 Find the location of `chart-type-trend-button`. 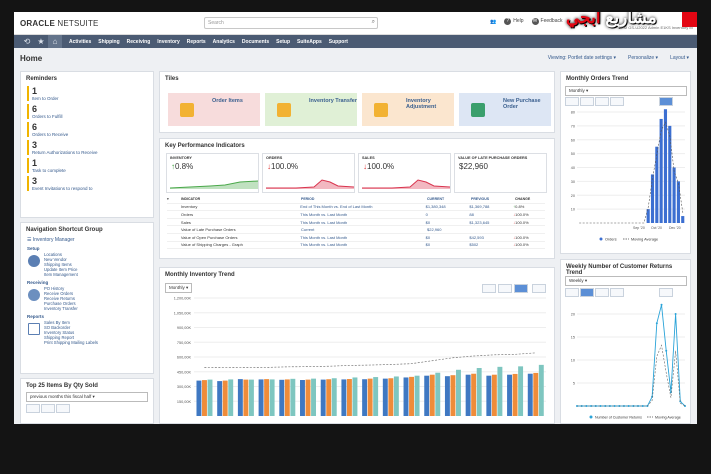

chart-type-trend-button is located at coordinates (539, 288).